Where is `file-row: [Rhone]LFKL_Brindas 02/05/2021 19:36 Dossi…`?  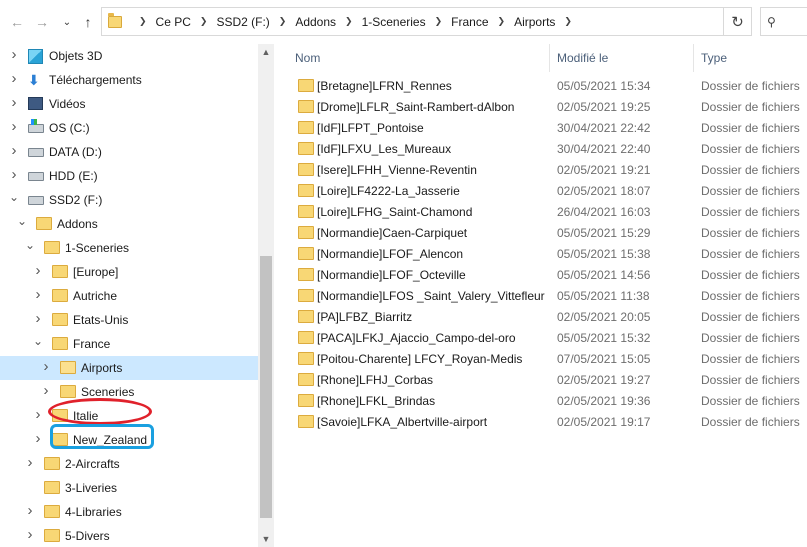 file-row: [Rhone]LFKL_Brindas 02/05/2021 19:36 Dossi… is located at coordinates (544, 400).